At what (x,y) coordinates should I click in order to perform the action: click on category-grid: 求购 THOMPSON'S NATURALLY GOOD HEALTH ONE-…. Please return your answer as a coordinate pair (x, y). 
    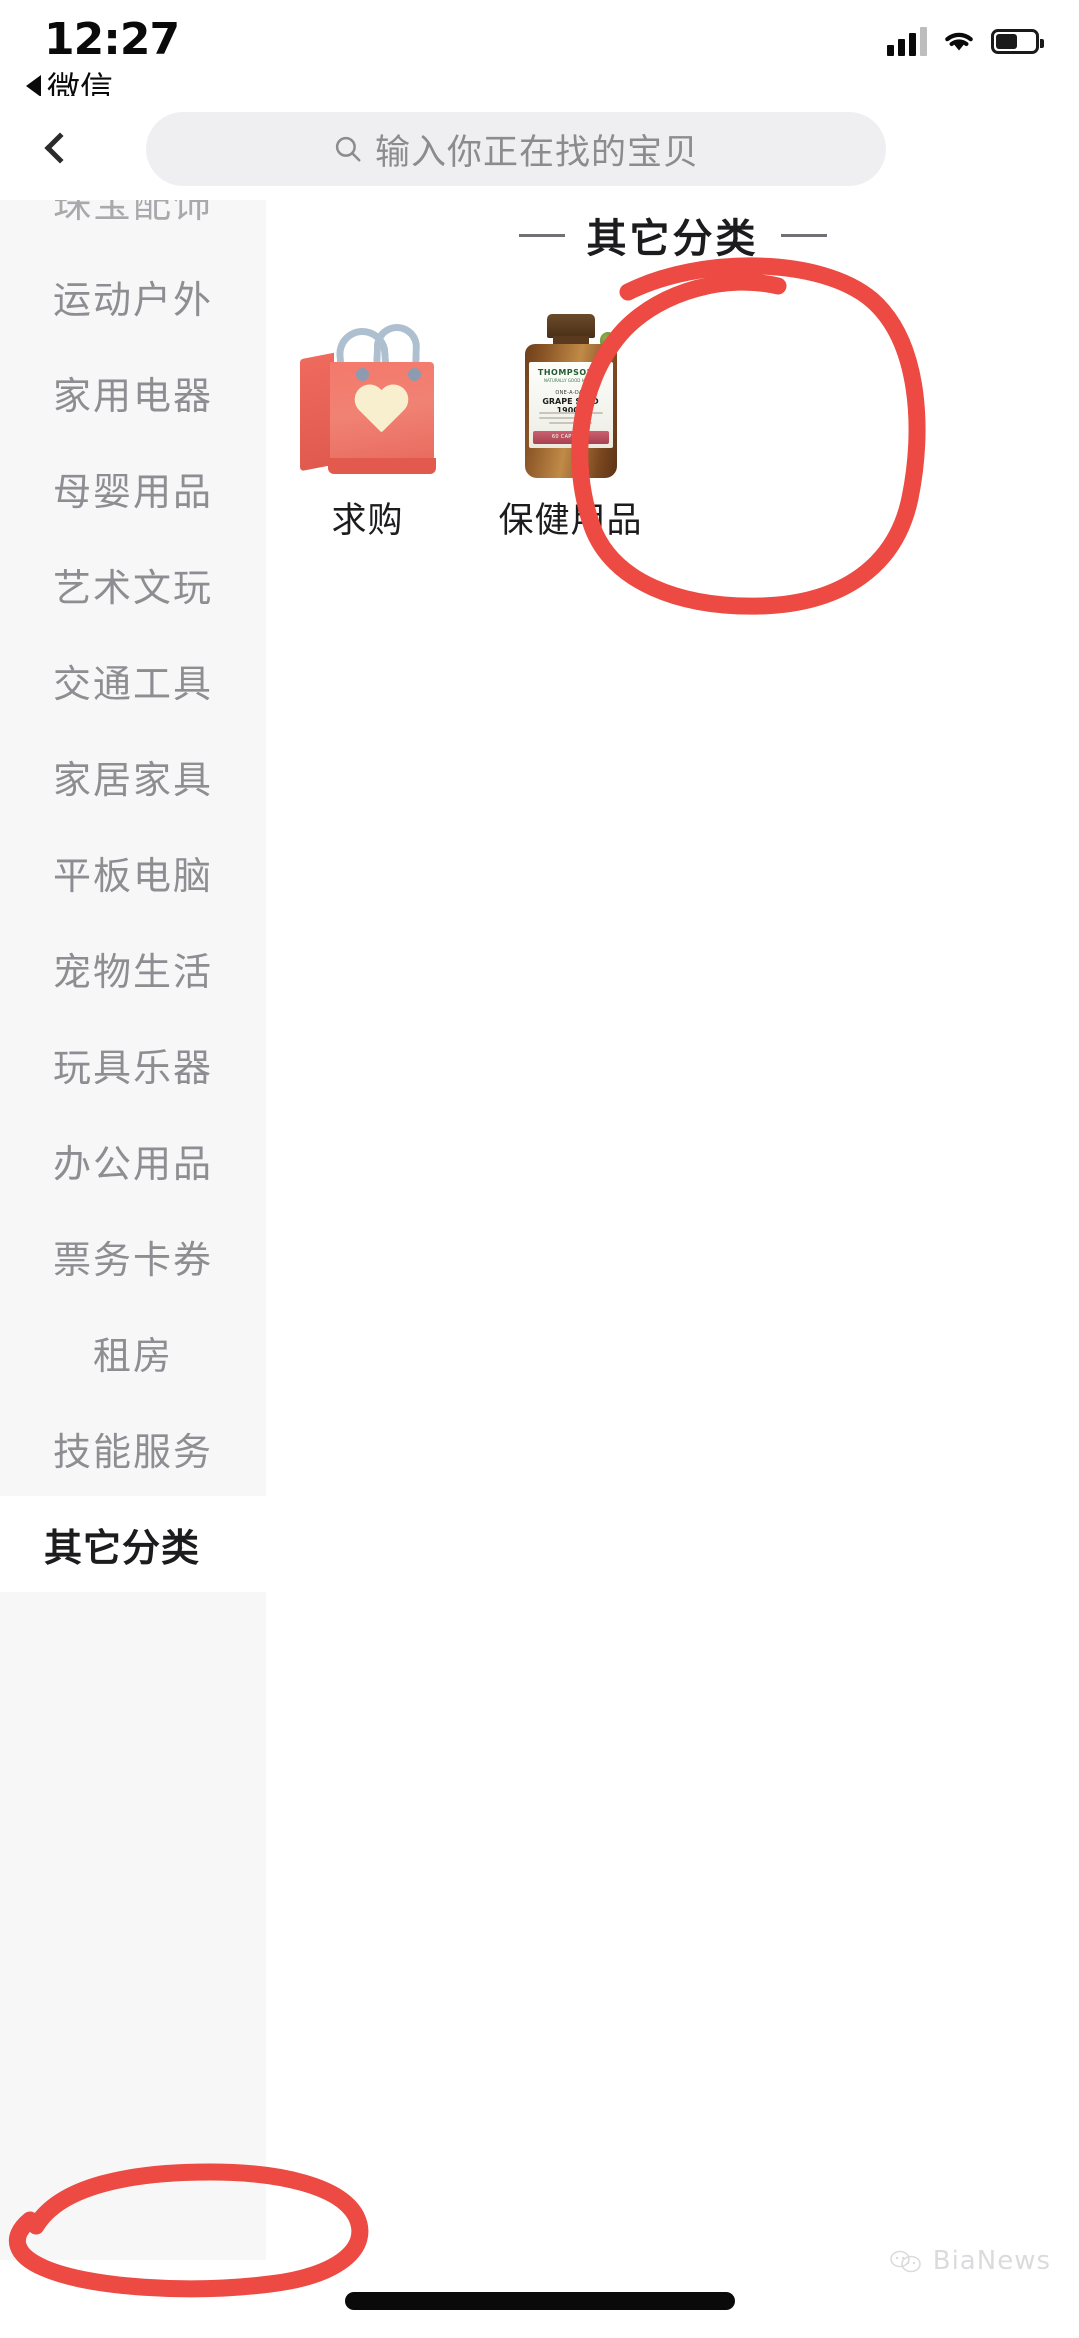
    Looking at the image, I should click on (672, 417).